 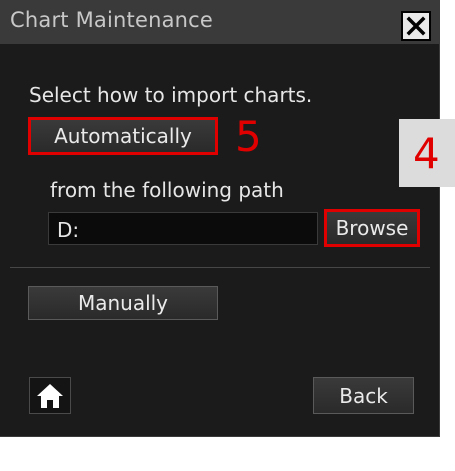 I want to click on home-button, so click(x=50, y=395).